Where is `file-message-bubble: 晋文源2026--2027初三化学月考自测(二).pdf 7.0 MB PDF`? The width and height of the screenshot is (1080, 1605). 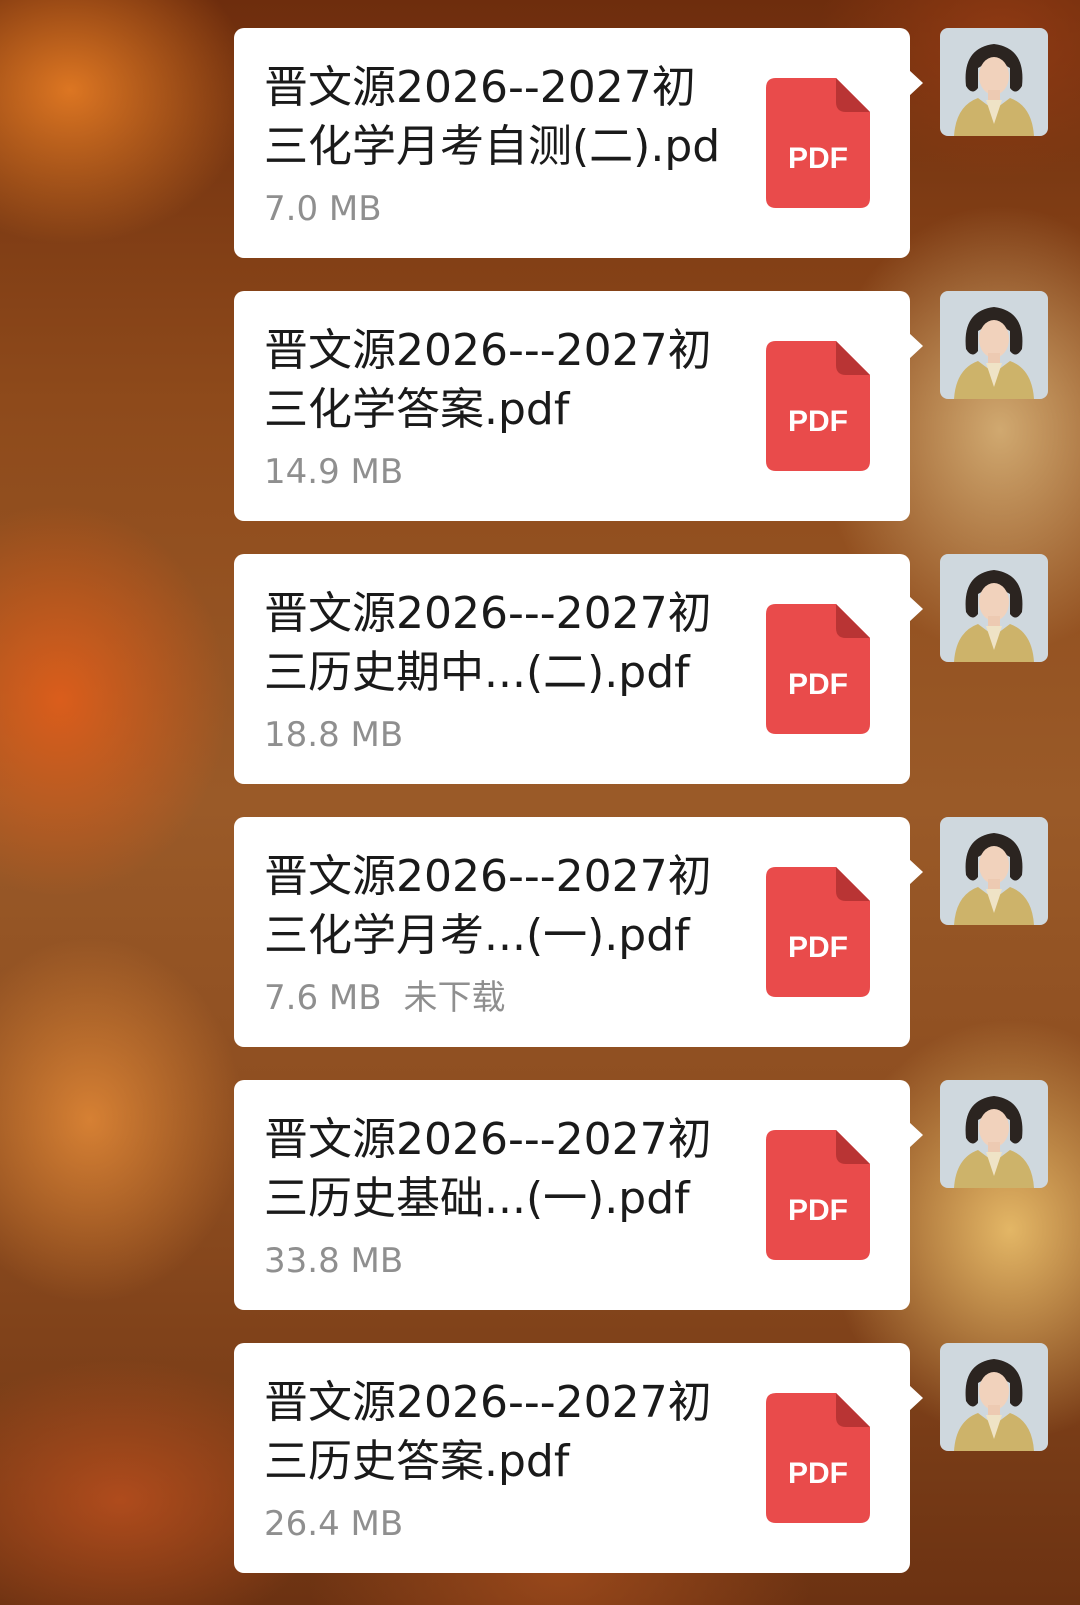 file-message-bubble: 晋文源2026--2027初三化学月考自测(二).pdf 7.0 MB PDF is located at coordinates (578, 143).